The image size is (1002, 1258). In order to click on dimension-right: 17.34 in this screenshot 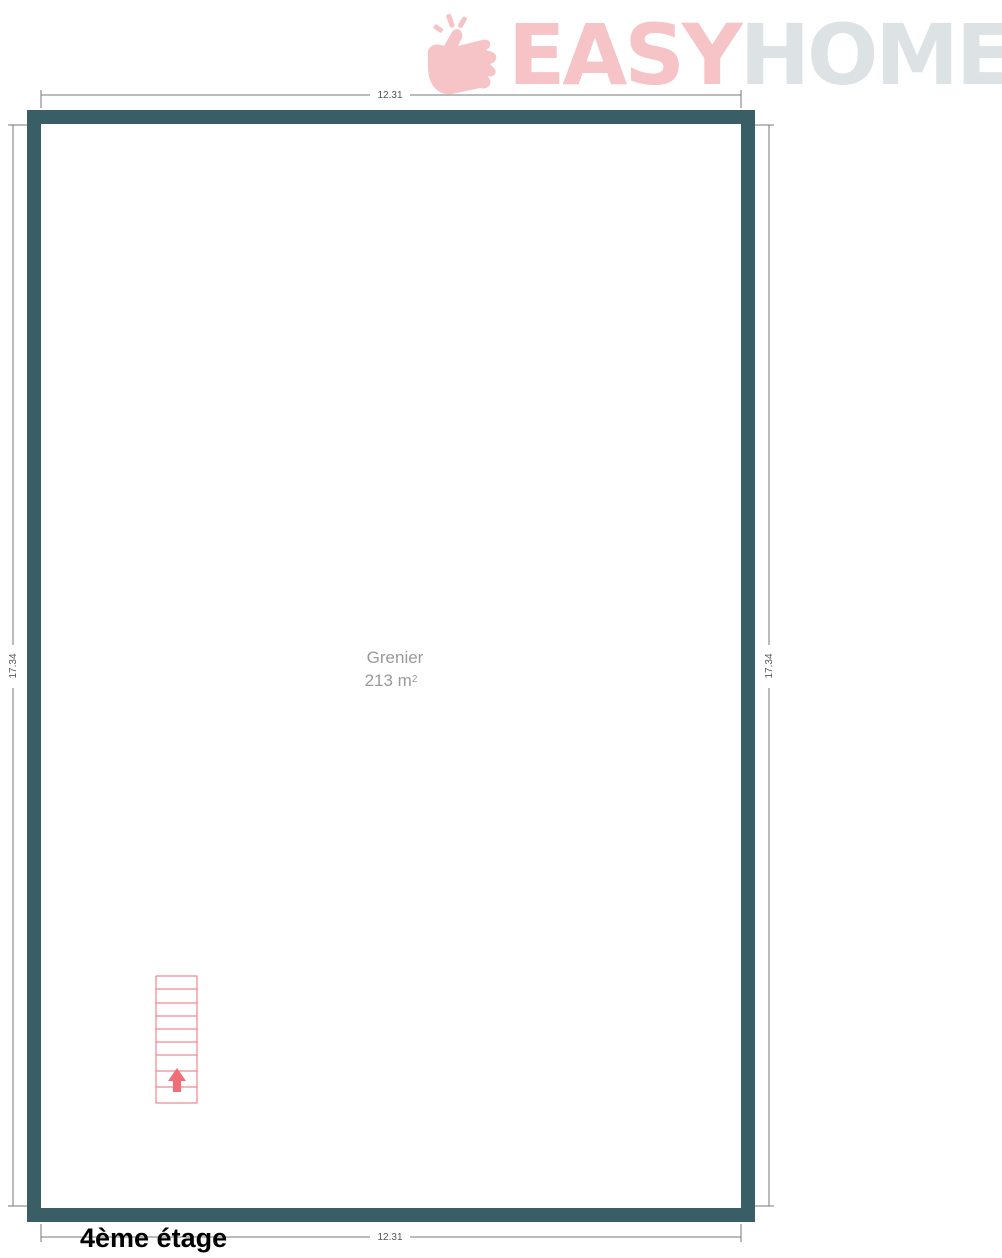, I will do `click(769, 665)`.